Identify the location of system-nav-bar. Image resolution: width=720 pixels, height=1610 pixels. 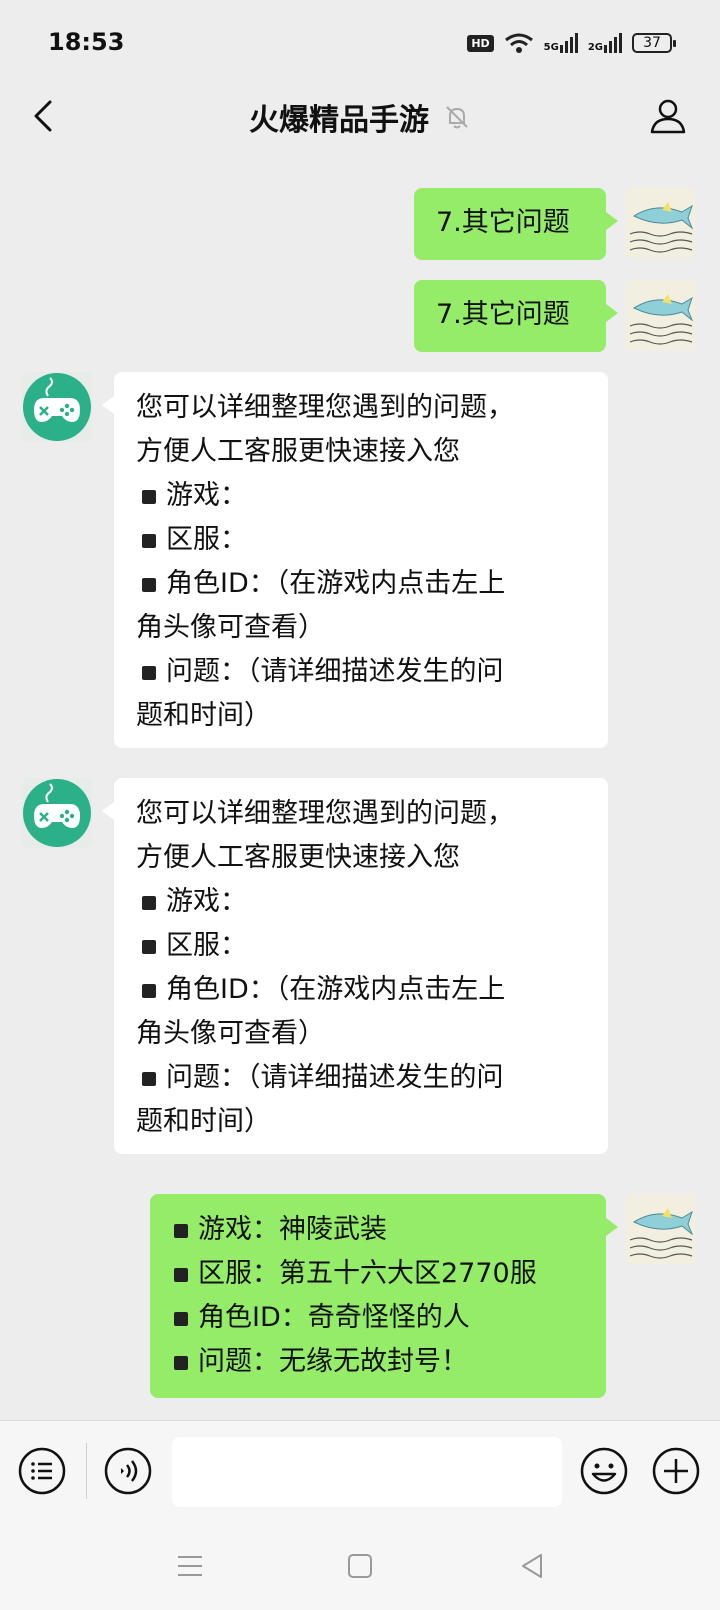
(360, 1565).